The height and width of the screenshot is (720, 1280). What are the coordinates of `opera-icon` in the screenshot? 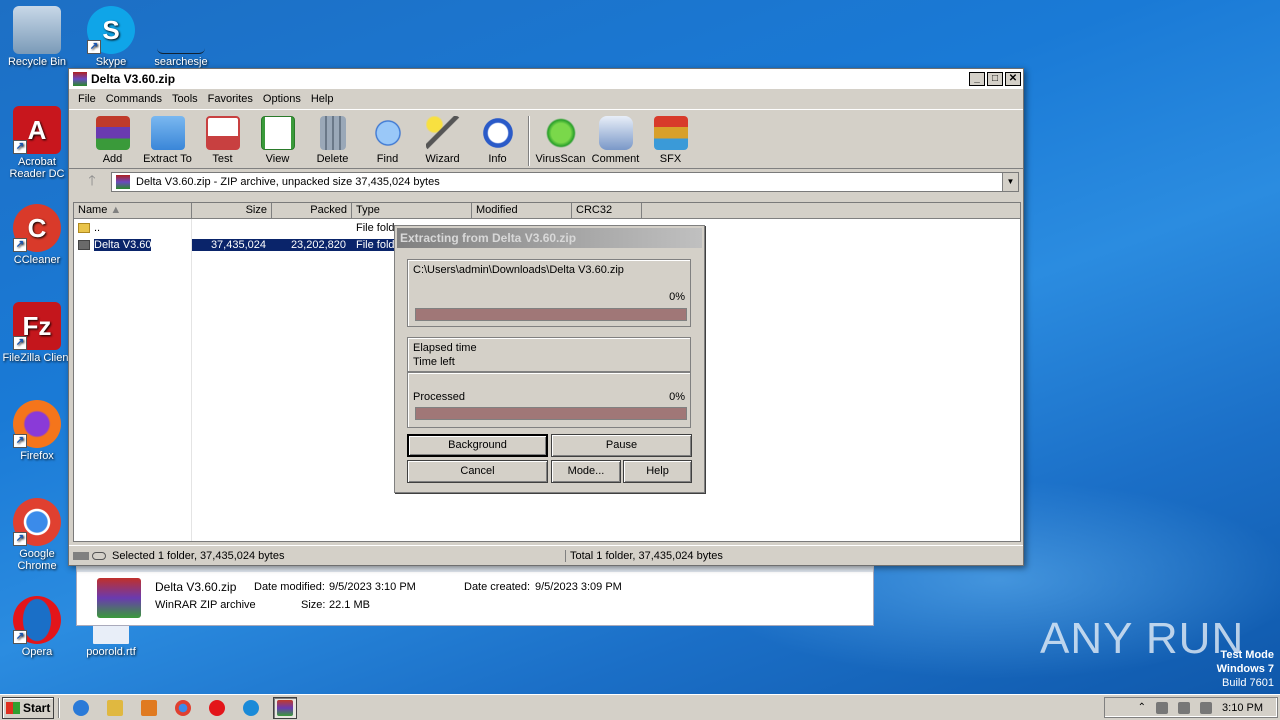 It's located at (217, 707).